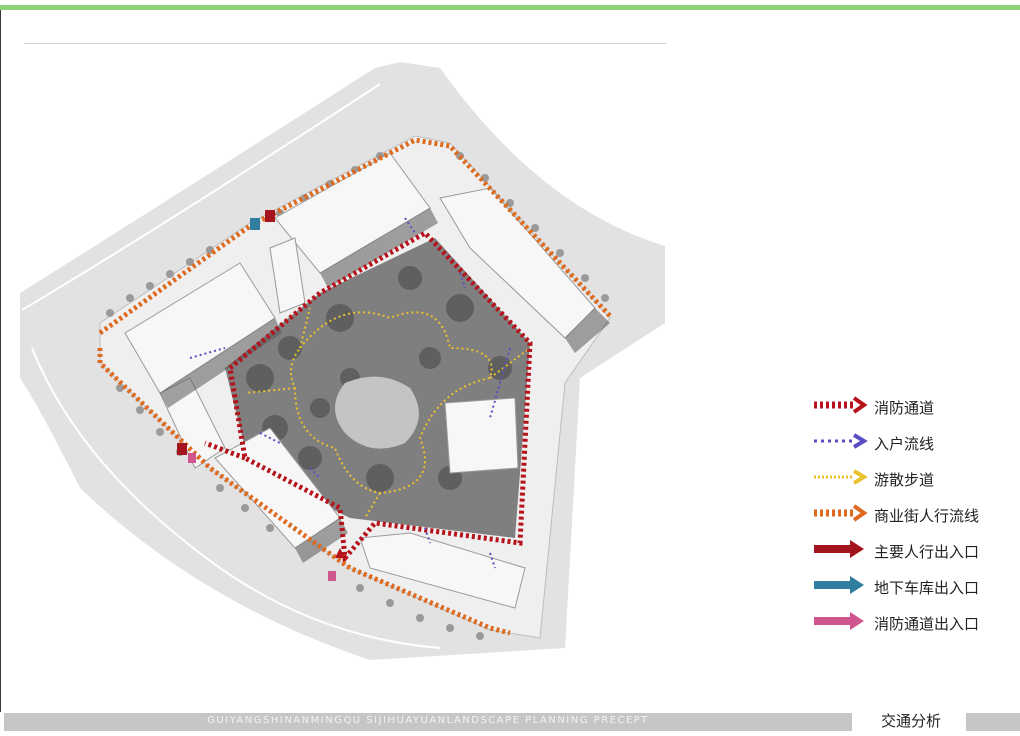 The width and height of the screenshot is (1020, 736). I want to click on legend-label: 商业街人行流线, so click(927, 516).